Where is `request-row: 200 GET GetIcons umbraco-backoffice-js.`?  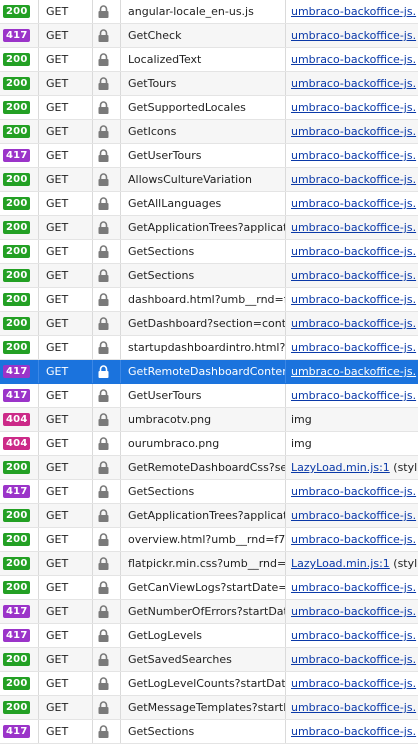 request-row: 200 GET GetIcons umbraco-backoffice-js. is located at coordinates (209, 132).